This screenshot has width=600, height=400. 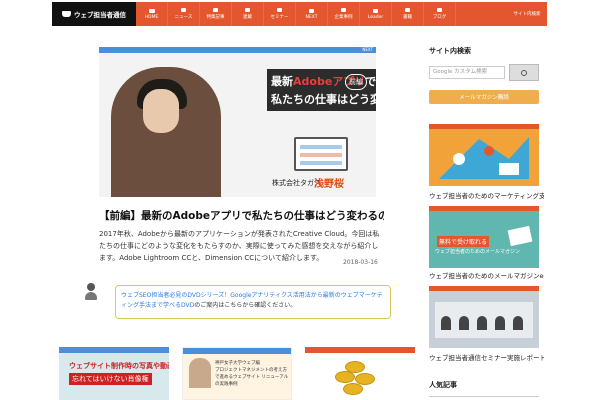 I want to click on book-open-icon, so click(x=407, y=10).